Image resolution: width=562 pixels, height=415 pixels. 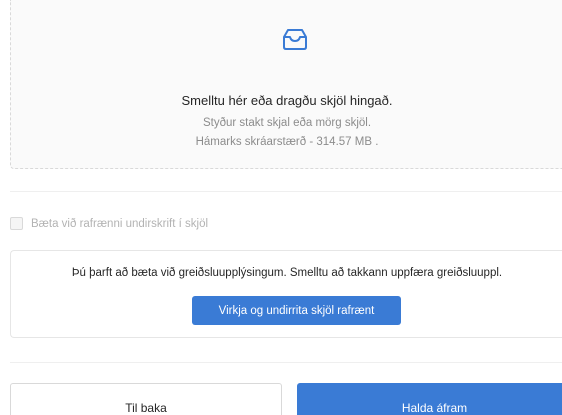 What do you see at coordinates (146, 399) in the screenshot?
I see `back-button: Til baka` at bounding box center [146, 399].